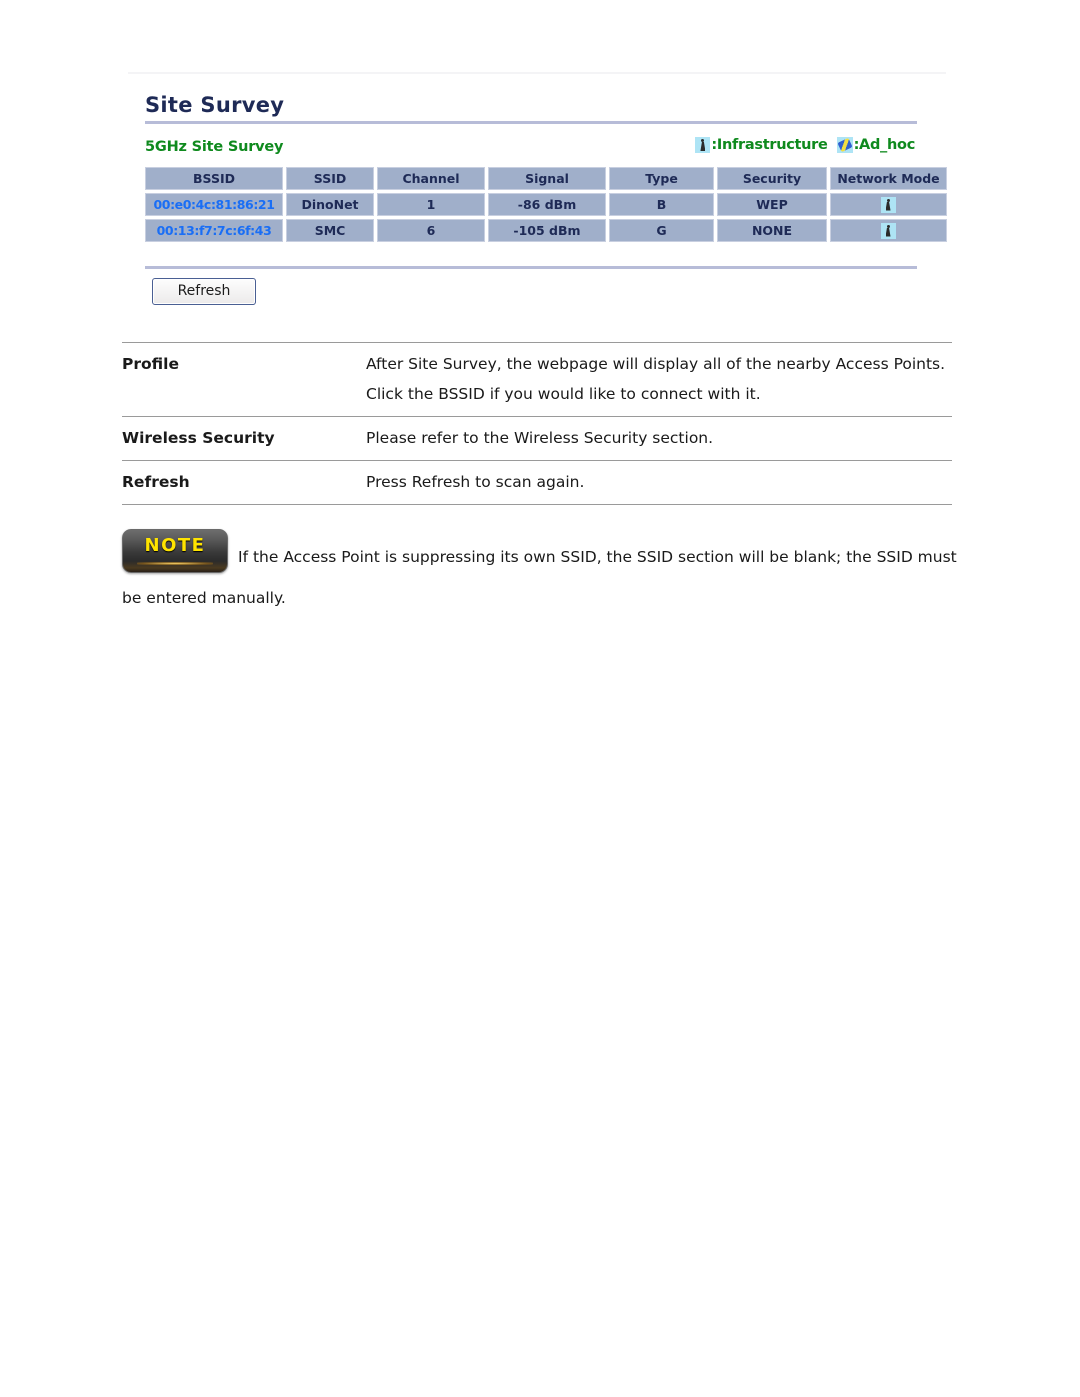 The width and height of the screenshot is (1080, 1397). Describe the element at coordinates (844, 145) in the screenshot. I see `adhoc-icon` at that location.